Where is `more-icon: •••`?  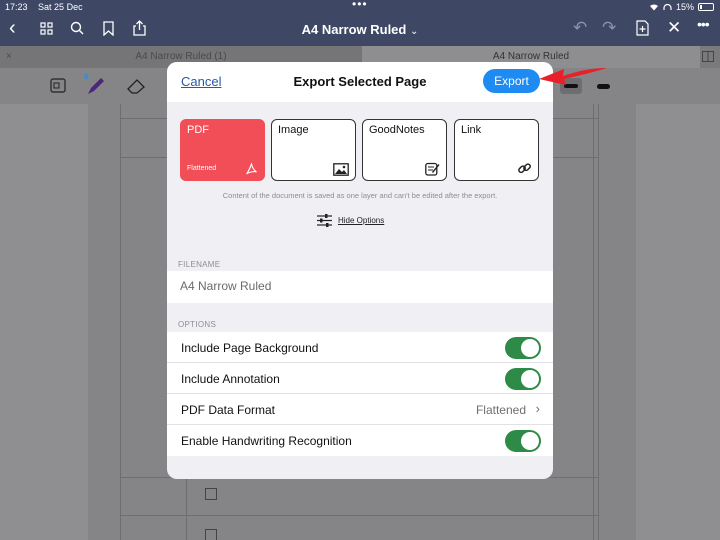 more-icon: ••• is located at coordinates (703, 24).